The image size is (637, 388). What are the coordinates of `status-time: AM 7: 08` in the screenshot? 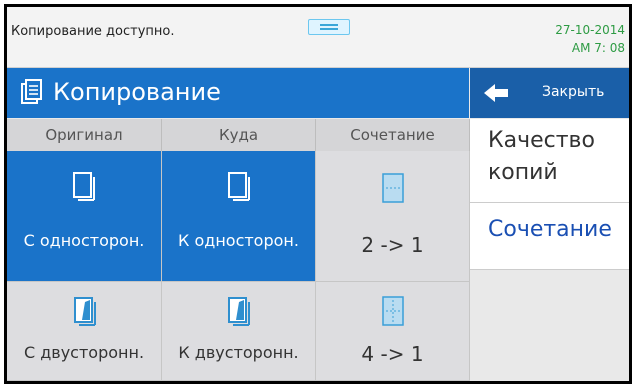 It's located at (598, 48).